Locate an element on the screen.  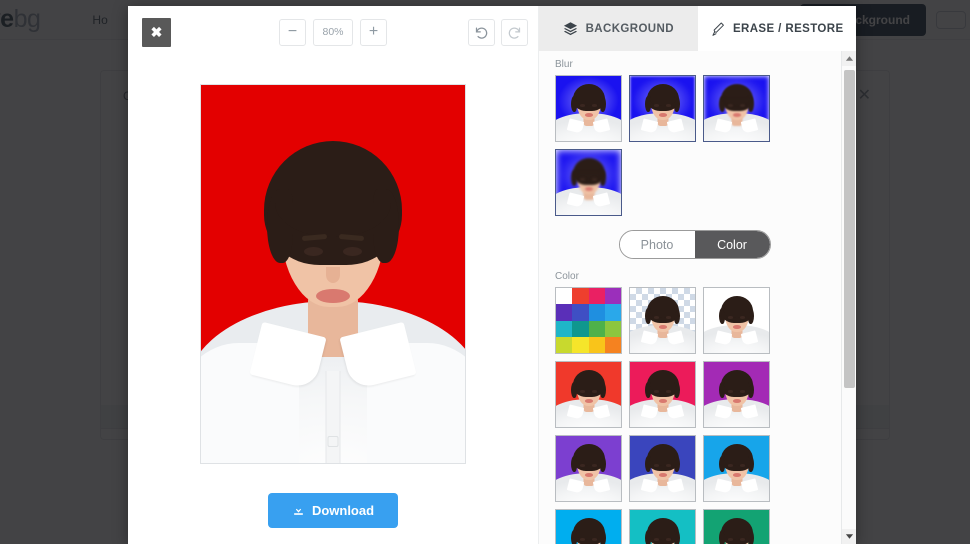
photo-eye-left is located at coordinates (313, 251).